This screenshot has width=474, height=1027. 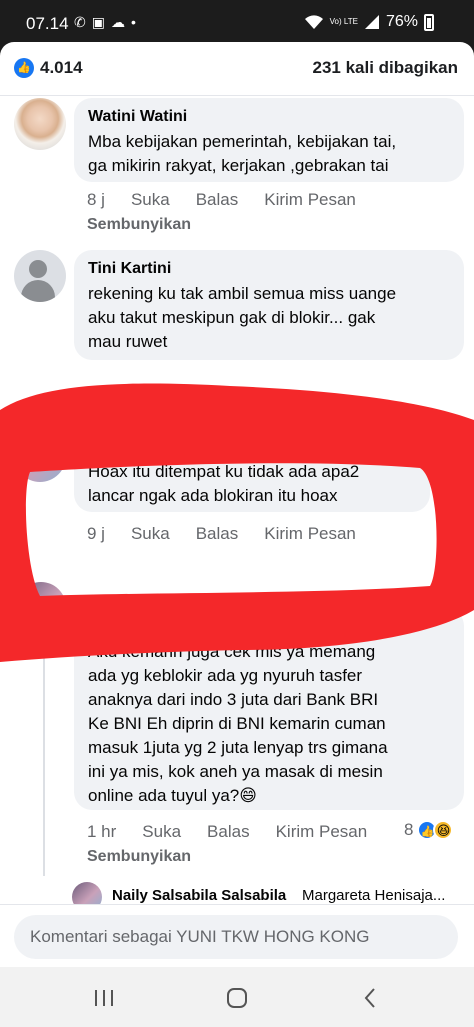 I want to click on comment-actions: 8 j Suka Balas Kirim Pesan, so click(x=221, y=200).